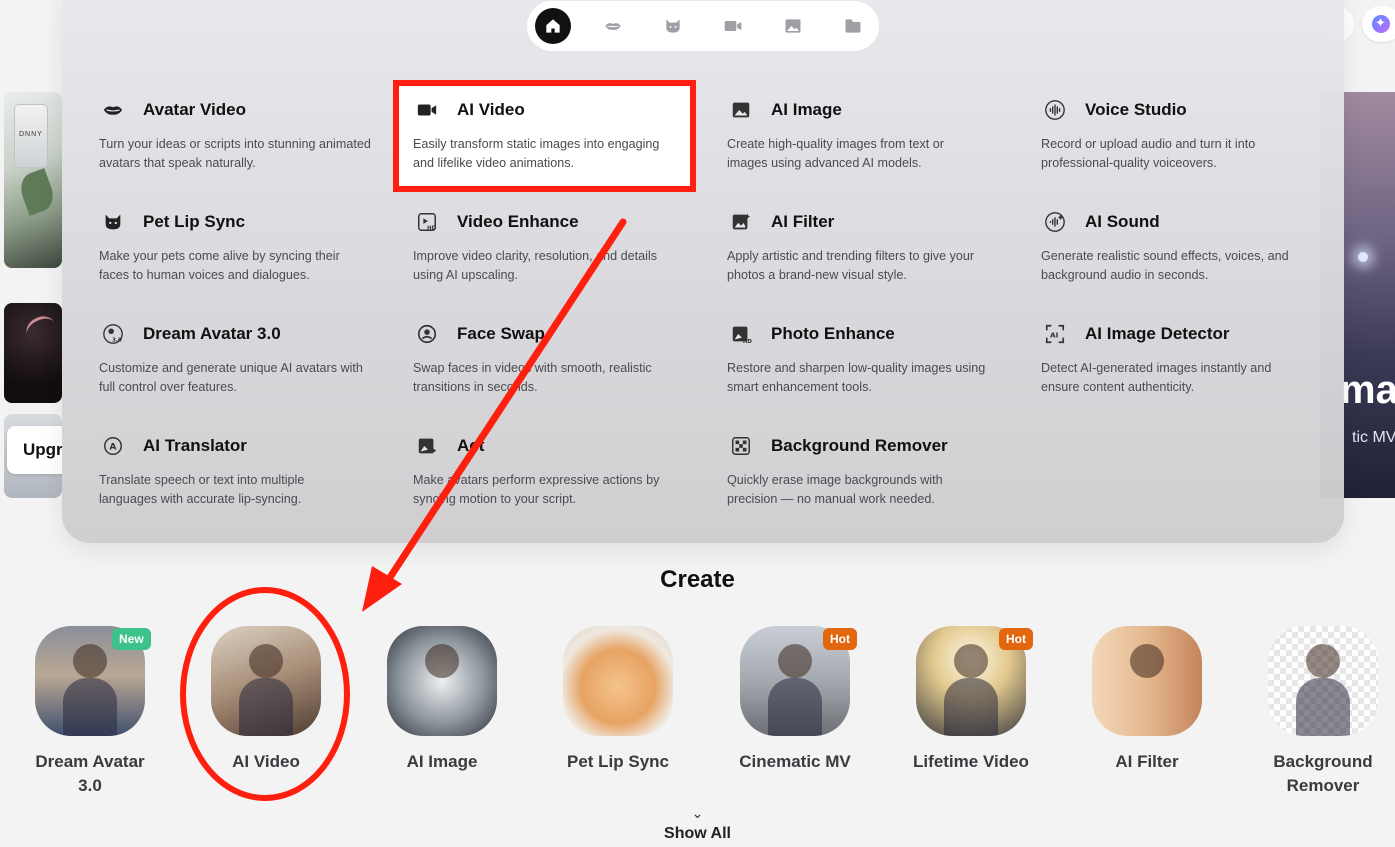 The height and width of the screenshot is (847, 1395). Describe the element at coordinates (427, 446) in the screenshot. I see `act-icon` at that location.